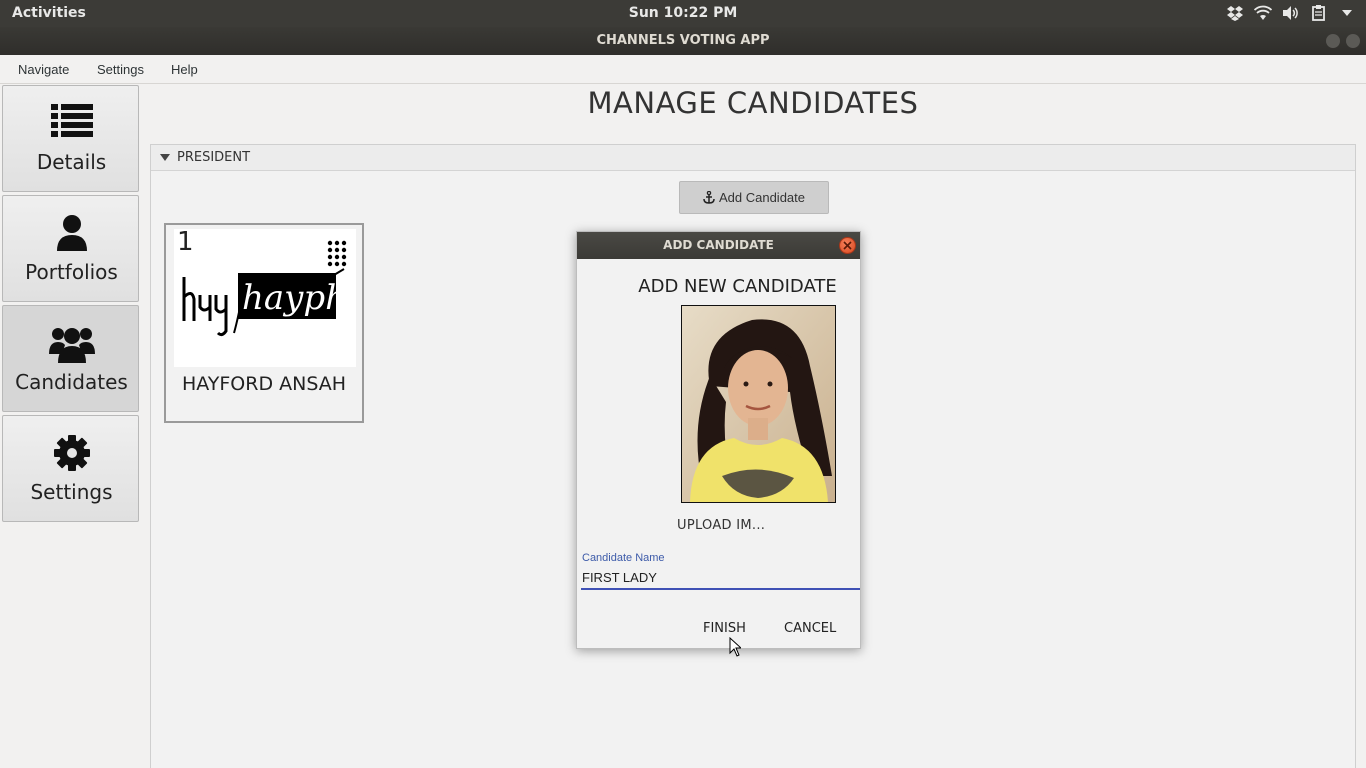  I want to click on candidate-card: hayphord 1 HAYFORD ANSAH, so click(285, 323).